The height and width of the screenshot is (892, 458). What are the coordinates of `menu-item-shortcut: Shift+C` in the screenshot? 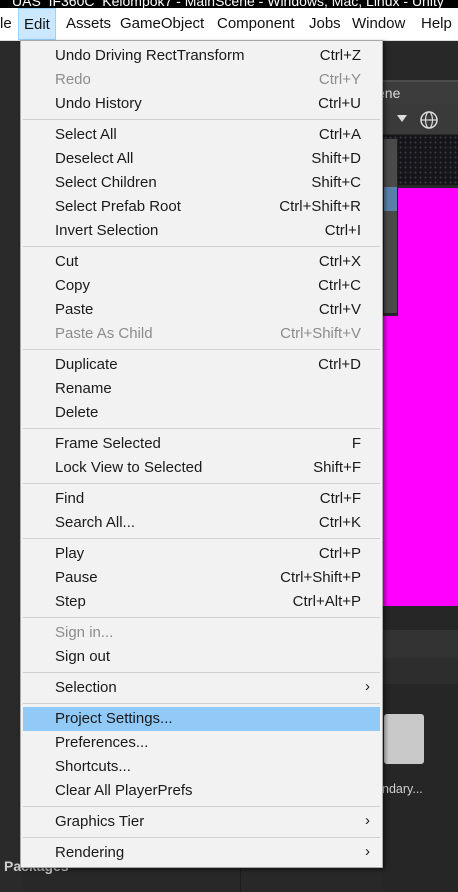 It's located at (336, 182).